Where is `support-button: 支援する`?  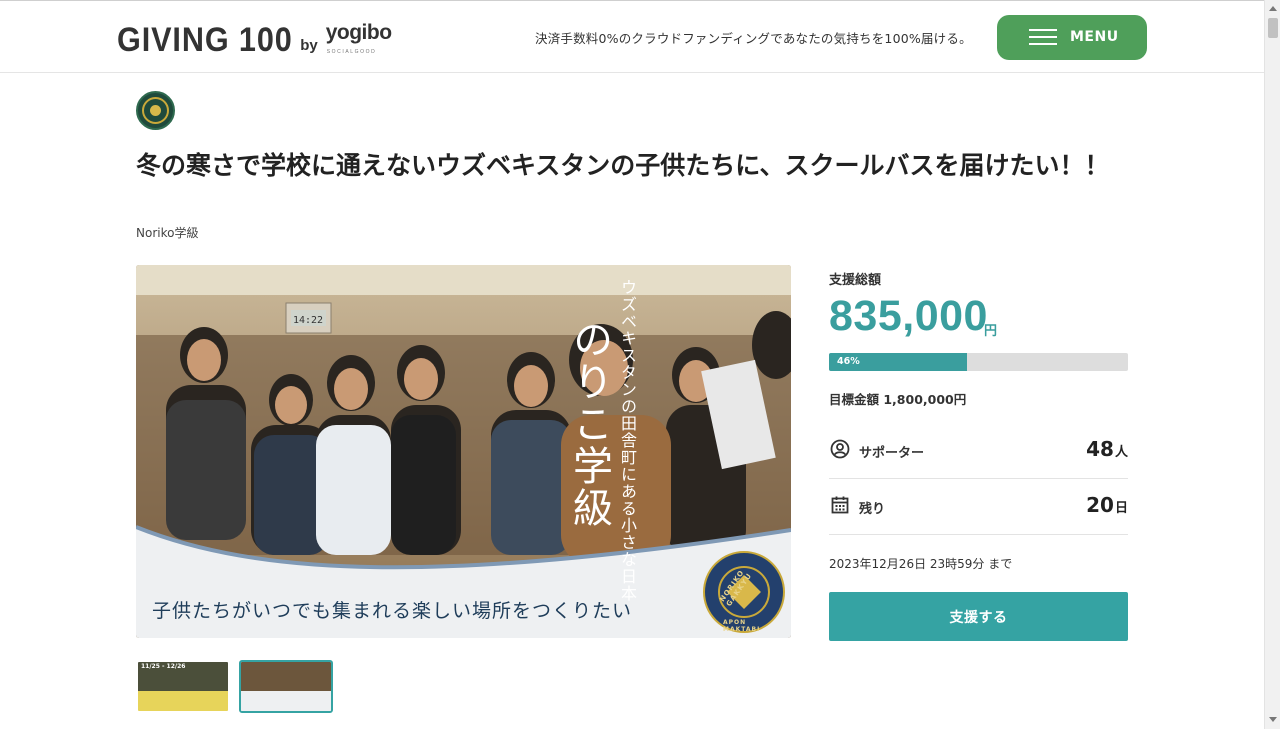
support-button: 支援する is located at coordinates (978, 616).